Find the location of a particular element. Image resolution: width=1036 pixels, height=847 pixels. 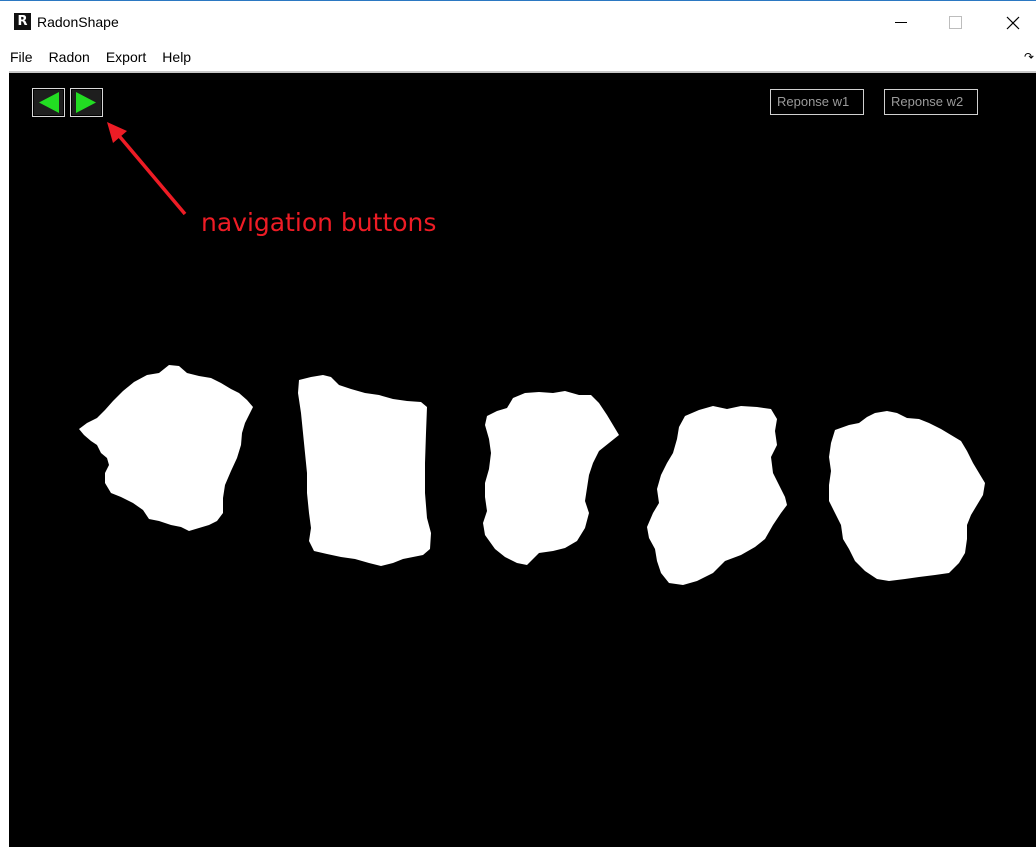

maximize-icon is located at coordinates (955, 22).